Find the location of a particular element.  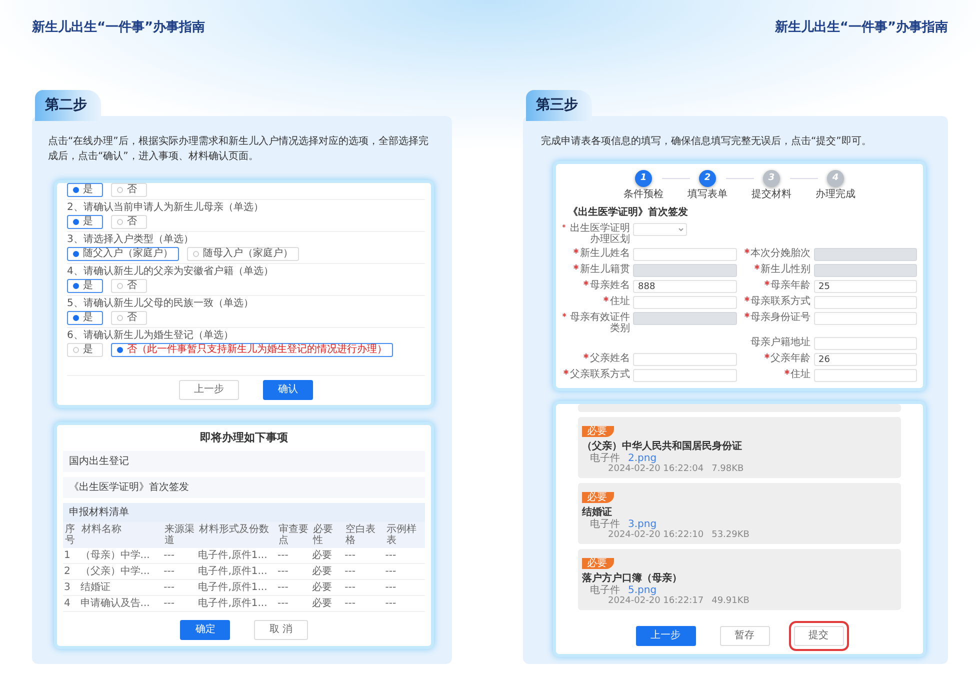

step-indicator: 4 is located at coordinates (835, 178).